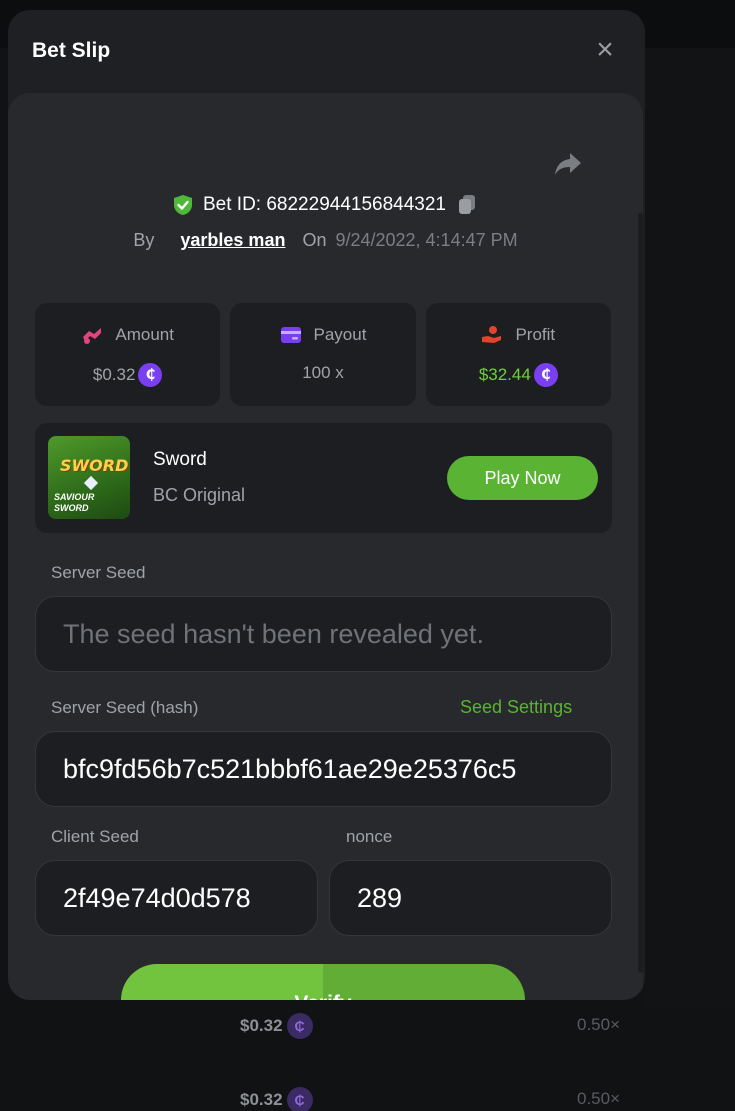 The height and width of the screenshot is (1111, 735). What do you see at coordinates (492, 334) in the screenshot?
I see `profit-hand-icon` at bounding box center [492, 334].